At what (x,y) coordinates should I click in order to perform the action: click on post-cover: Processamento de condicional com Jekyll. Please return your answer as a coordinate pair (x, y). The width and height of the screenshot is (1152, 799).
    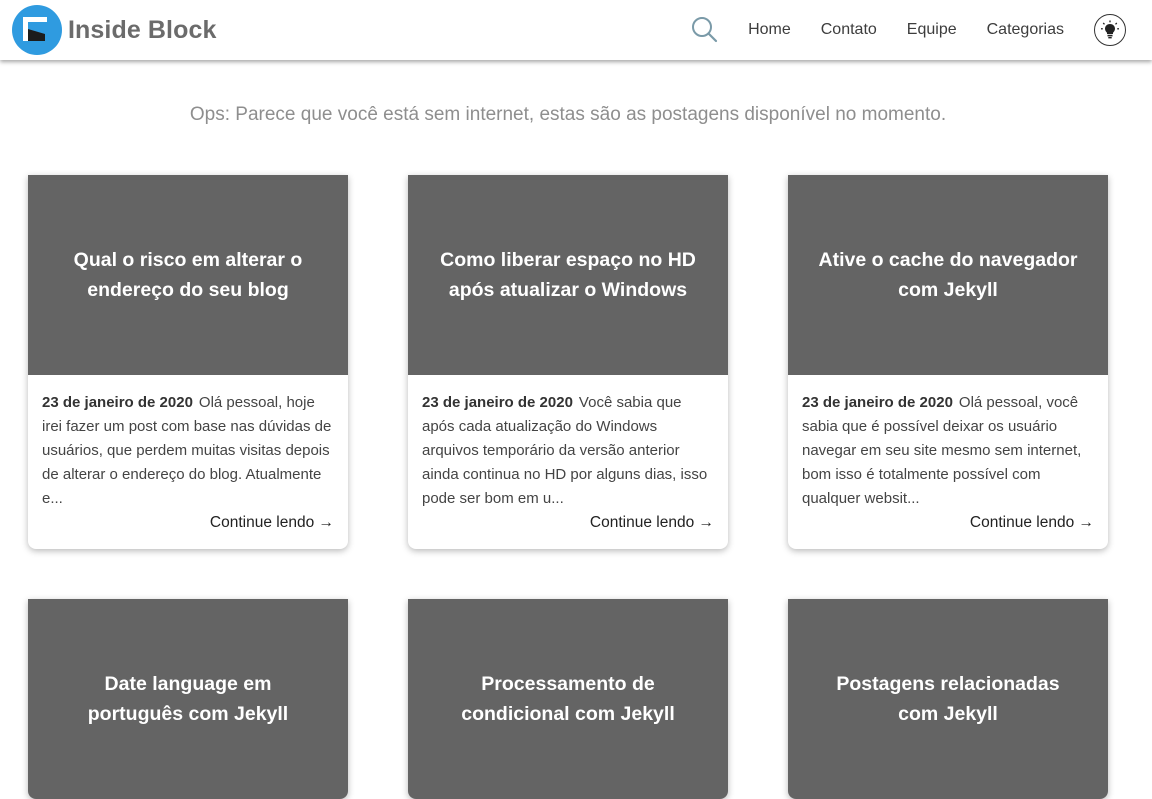
    Looking at the image, I should click on (568, 699).